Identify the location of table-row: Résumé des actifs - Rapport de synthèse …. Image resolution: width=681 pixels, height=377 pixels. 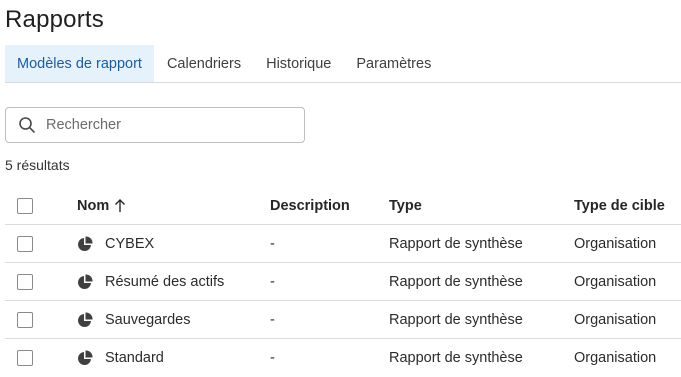
(343, 282).